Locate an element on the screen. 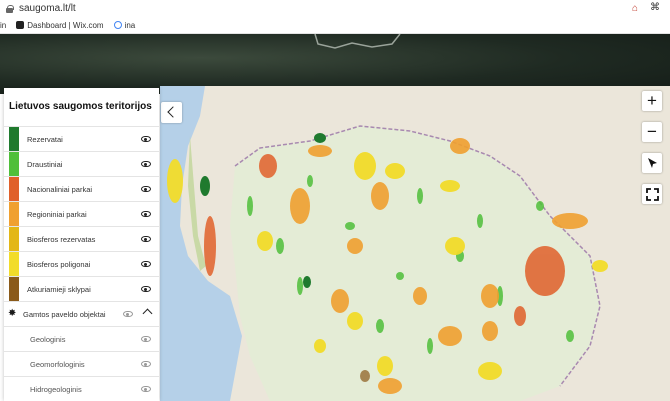 The width and height of the screenshot is (670, 401). bookmark-wix: Dashboard | Wix.com is located at coordinates (60, 25).